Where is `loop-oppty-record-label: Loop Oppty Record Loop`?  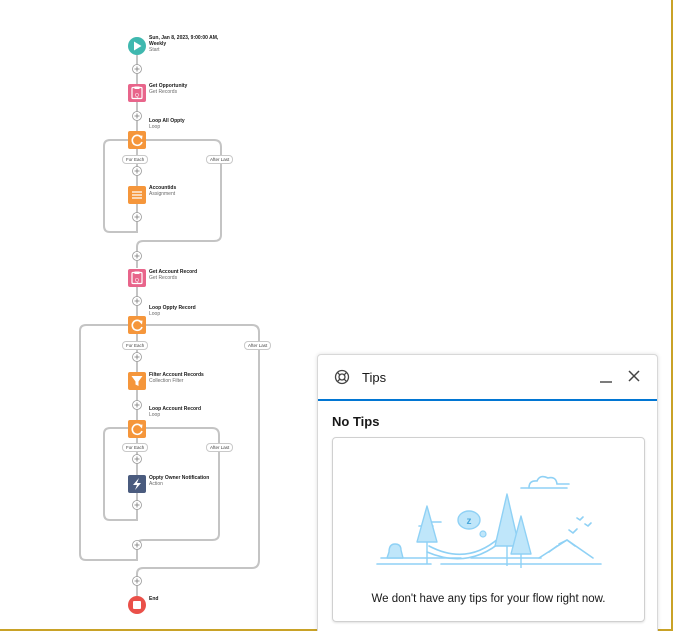
loop-oppty-record-label: Loop Oppty Record Loop is located at coordinates (172, 311).